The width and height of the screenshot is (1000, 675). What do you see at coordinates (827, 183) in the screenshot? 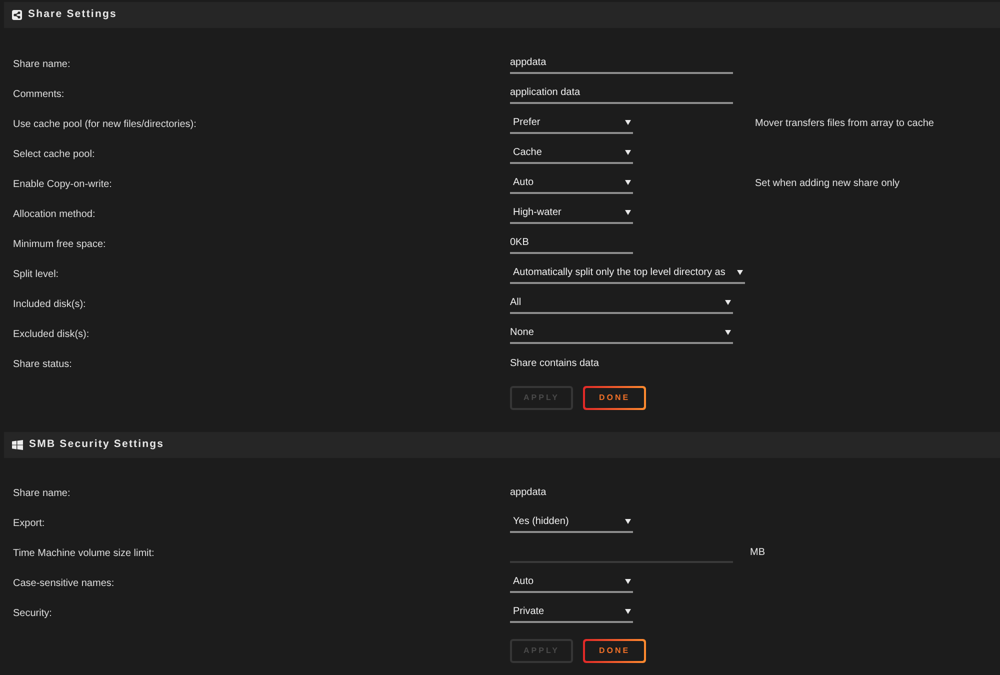
I see `hint-text: Set when adding new share only` at bounding box center [827, 183].